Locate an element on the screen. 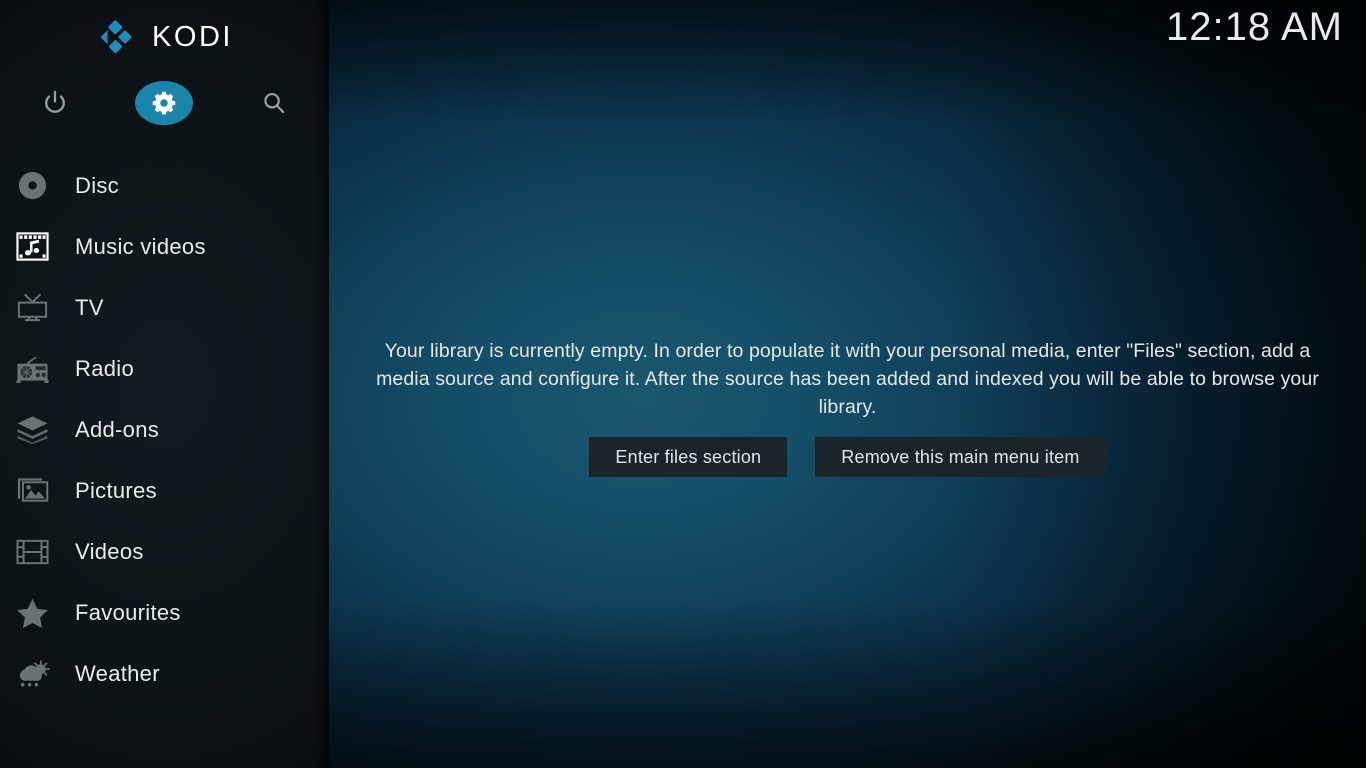 The height and width of the screenshot is (768, 1366). star-icon is located at coordinates (32, 613).